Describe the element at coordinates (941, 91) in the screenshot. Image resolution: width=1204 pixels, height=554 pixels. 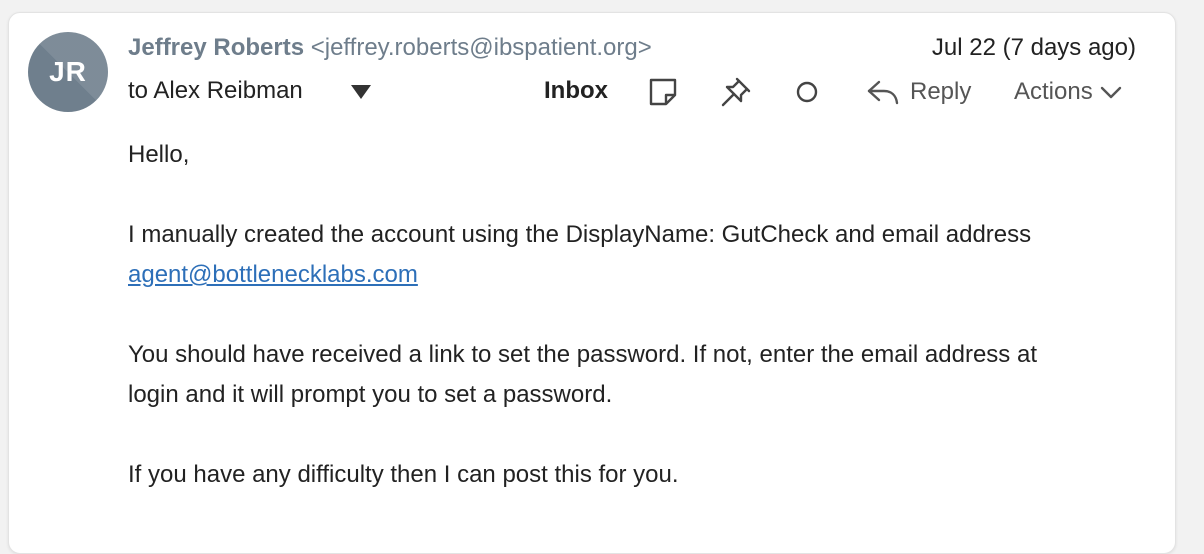
I see `reply-label: Reply` at that location.